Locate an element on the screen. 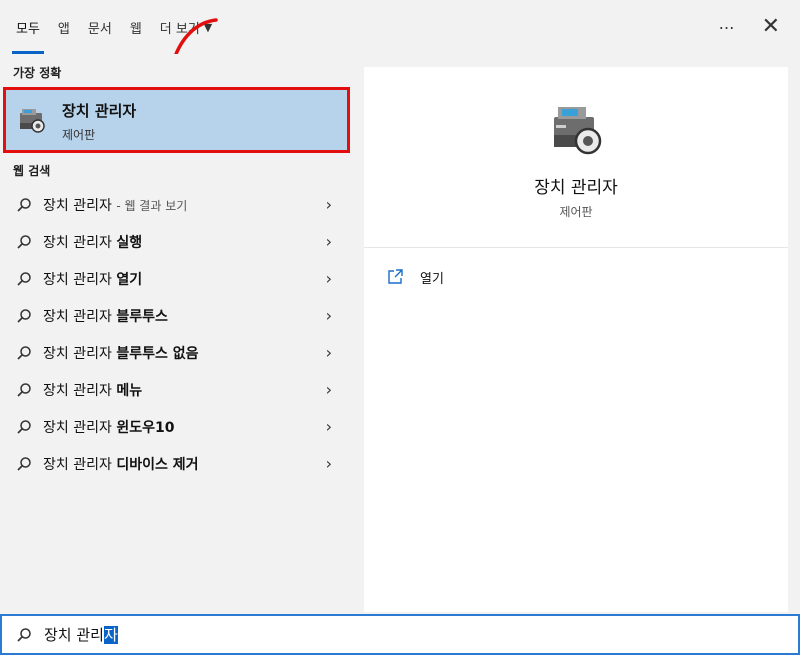 The height and width of the screenshot is (655, 800). tab-label: 더 보기 is located at coordinates (179, 29).